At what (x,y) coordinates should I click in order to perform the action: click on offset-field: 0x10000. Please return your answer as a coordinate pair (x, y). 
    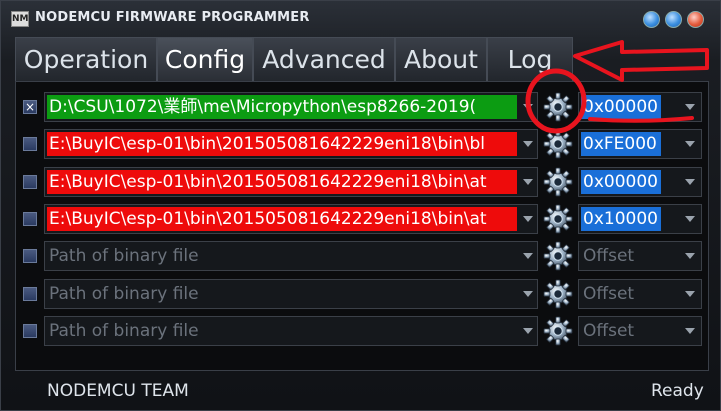
    Looking at the image, I should click on (640, 219).